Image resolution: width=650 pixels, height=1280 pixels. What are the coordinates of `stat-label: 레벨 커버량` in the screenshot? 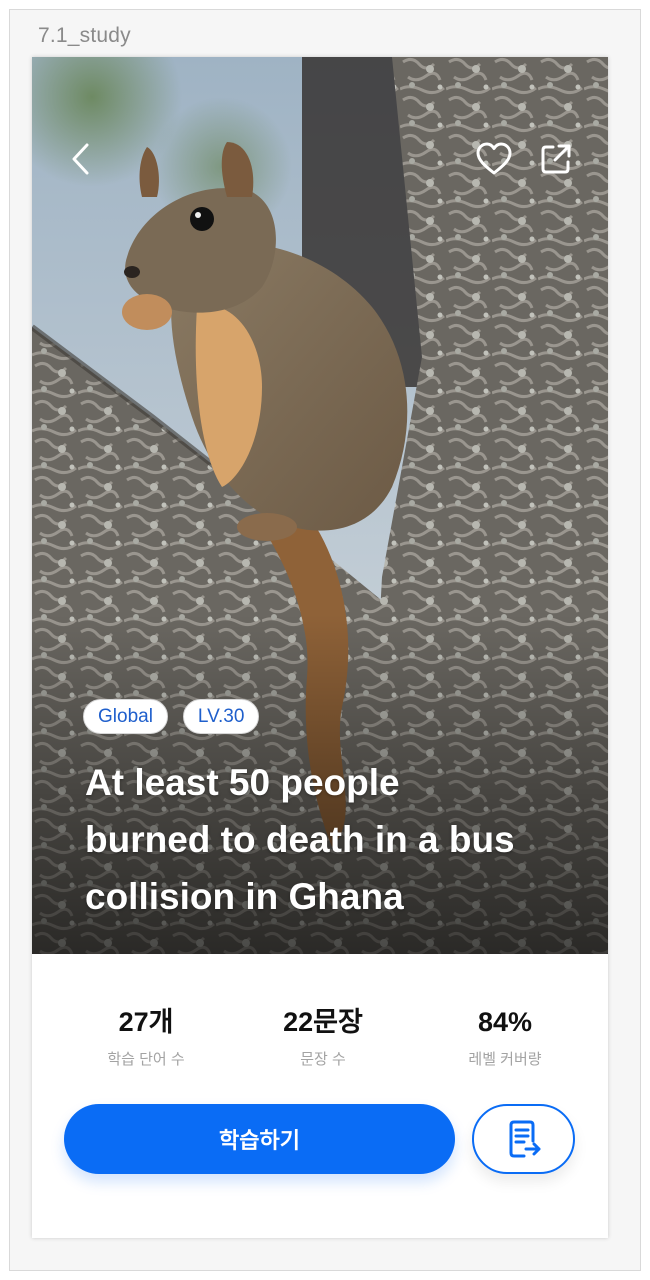 It's located at (505, 1059).